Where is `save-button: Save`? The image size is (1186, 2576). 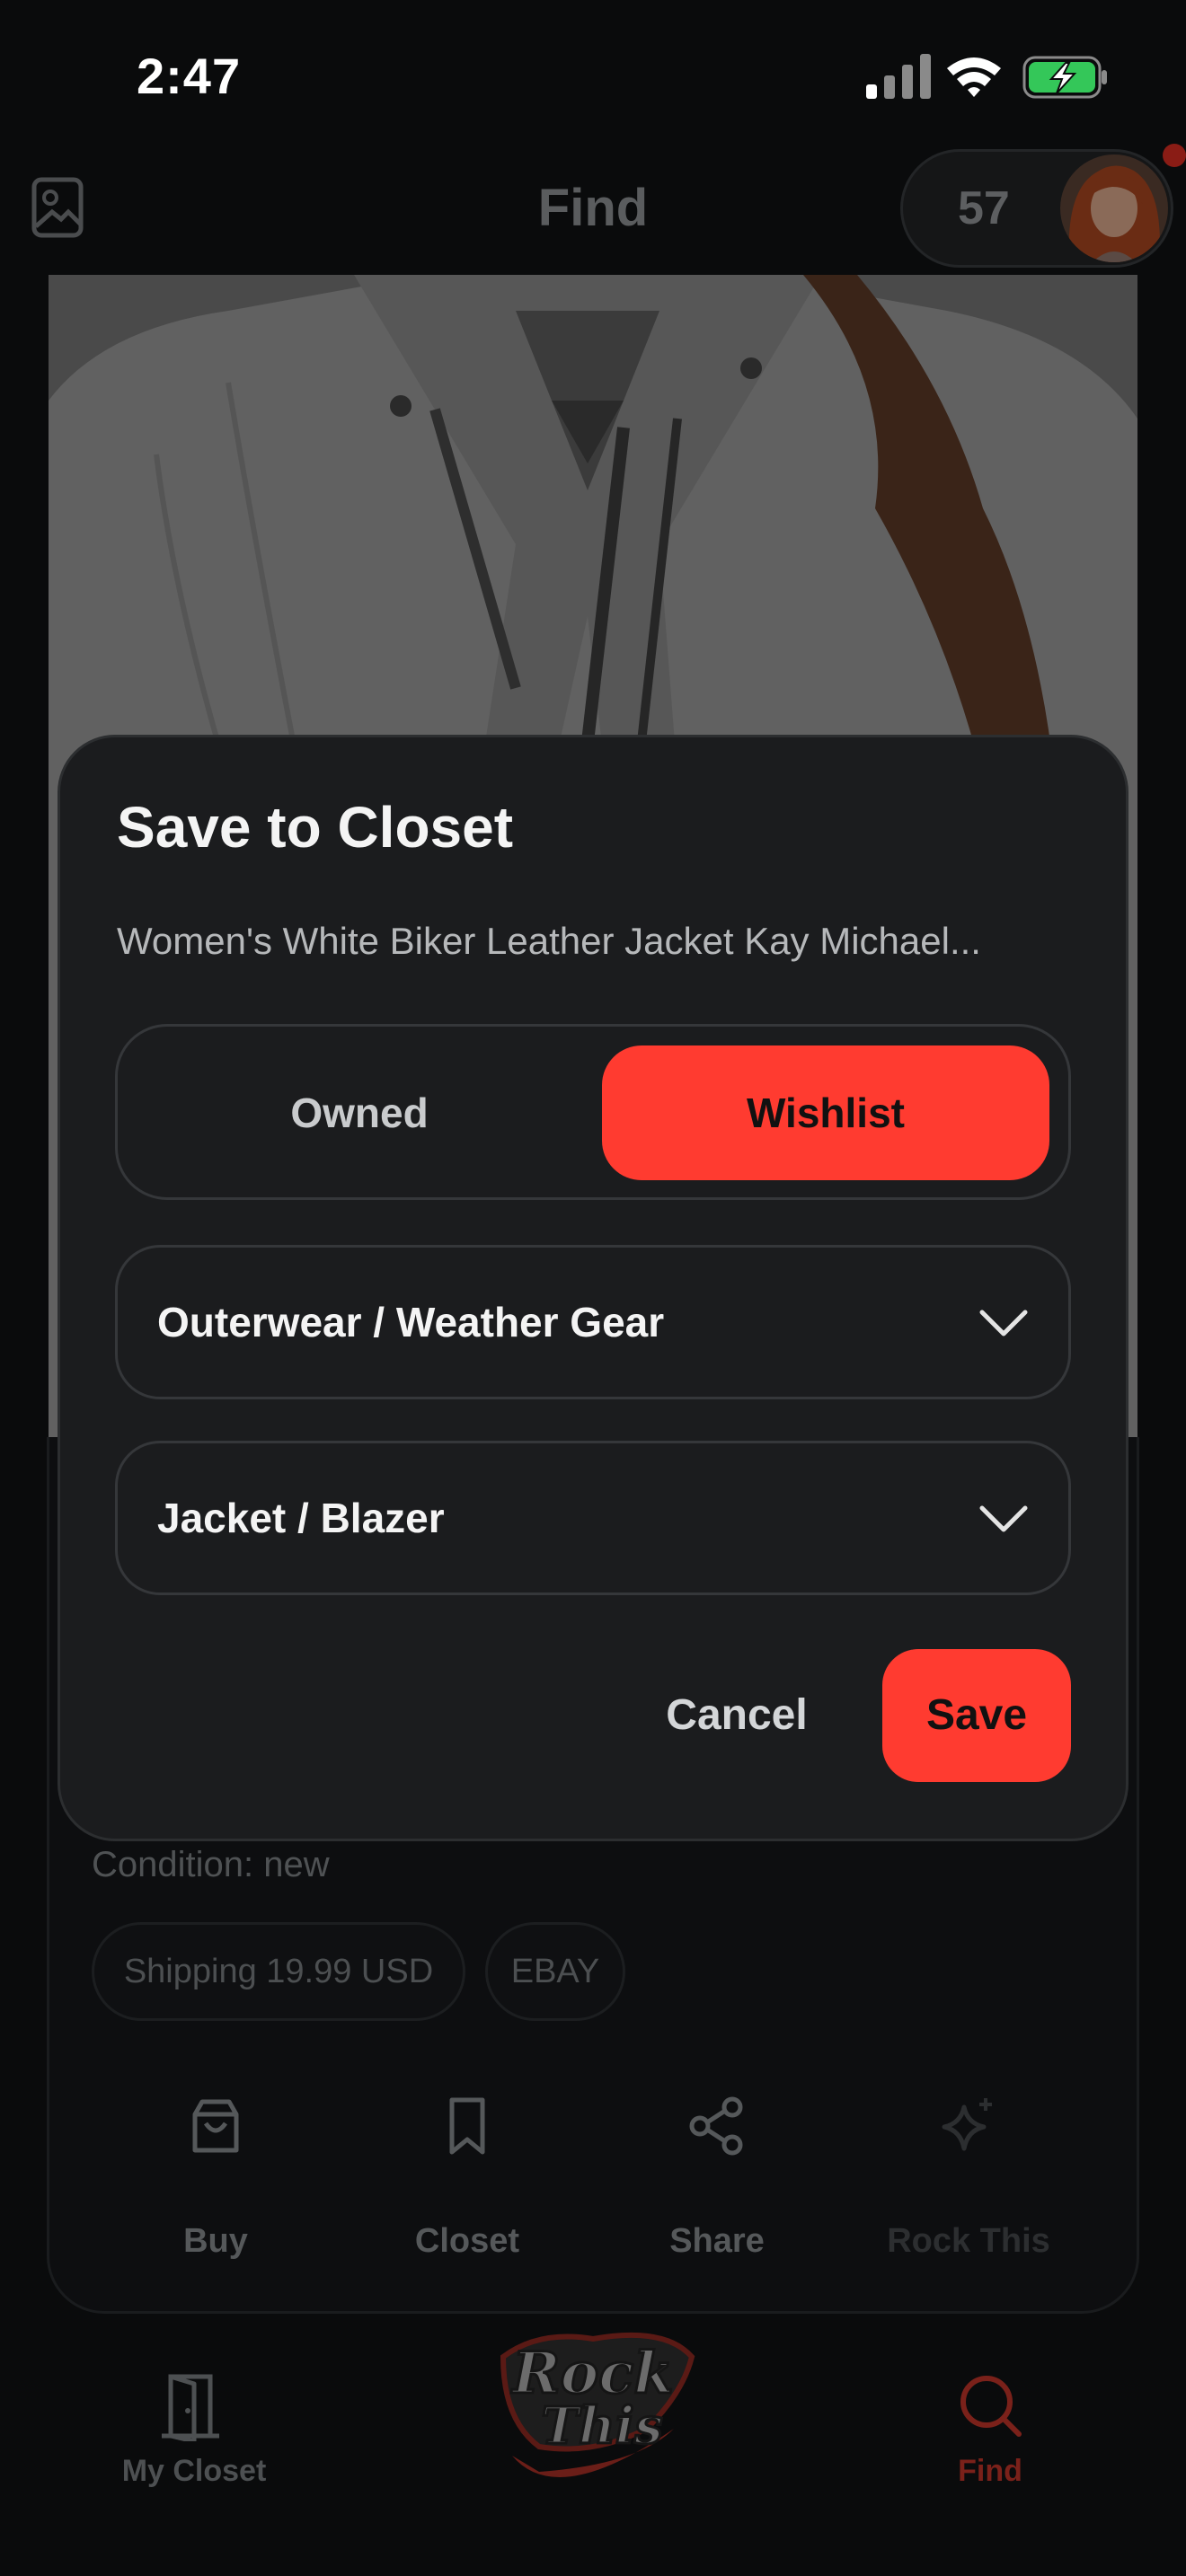 save-button: Save is located at coordinates (976, 1715).